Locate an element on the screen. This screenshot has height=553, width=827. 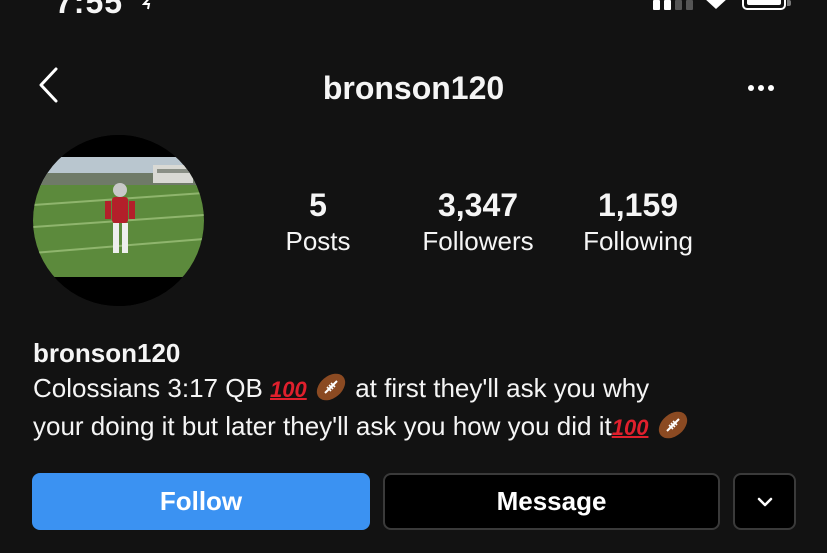
status-bar: 7:55 is located at coordinates (413, 10).